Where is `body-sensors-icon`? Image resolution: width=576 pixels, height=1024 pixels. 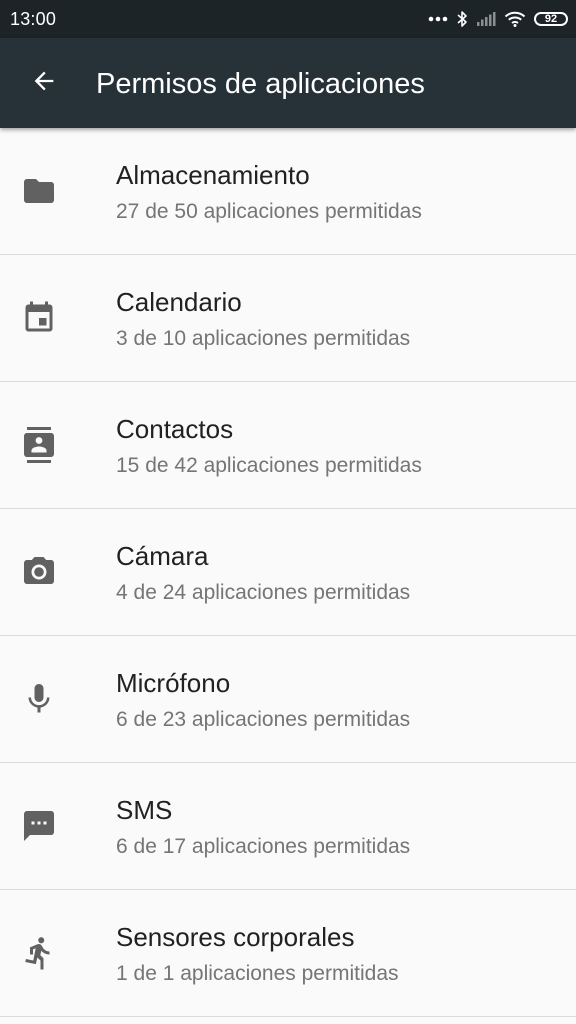 body-sensors-icon is located at coordinates (39, 953).